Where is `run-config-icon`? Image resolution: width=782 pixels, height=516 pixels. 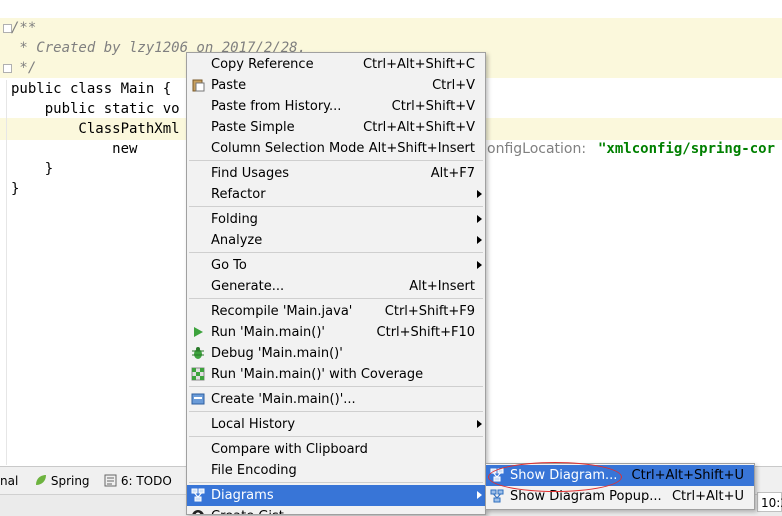 run-config-icon is located at coordinates (198, 399).